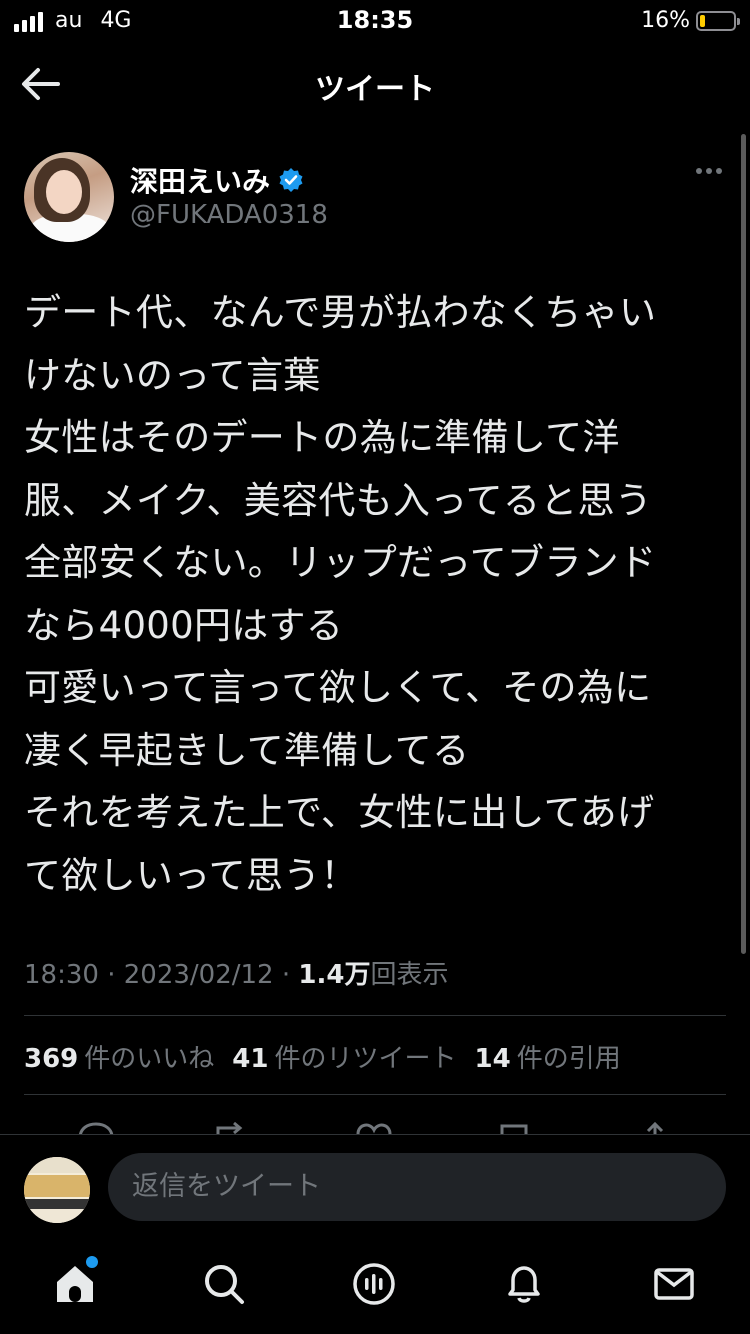 The height and width of the screenshot is (1334, 750). What do you see at coordinates (718, 20) in the screenshot?
I see `battery-icon` at bounding box center [718, 20].